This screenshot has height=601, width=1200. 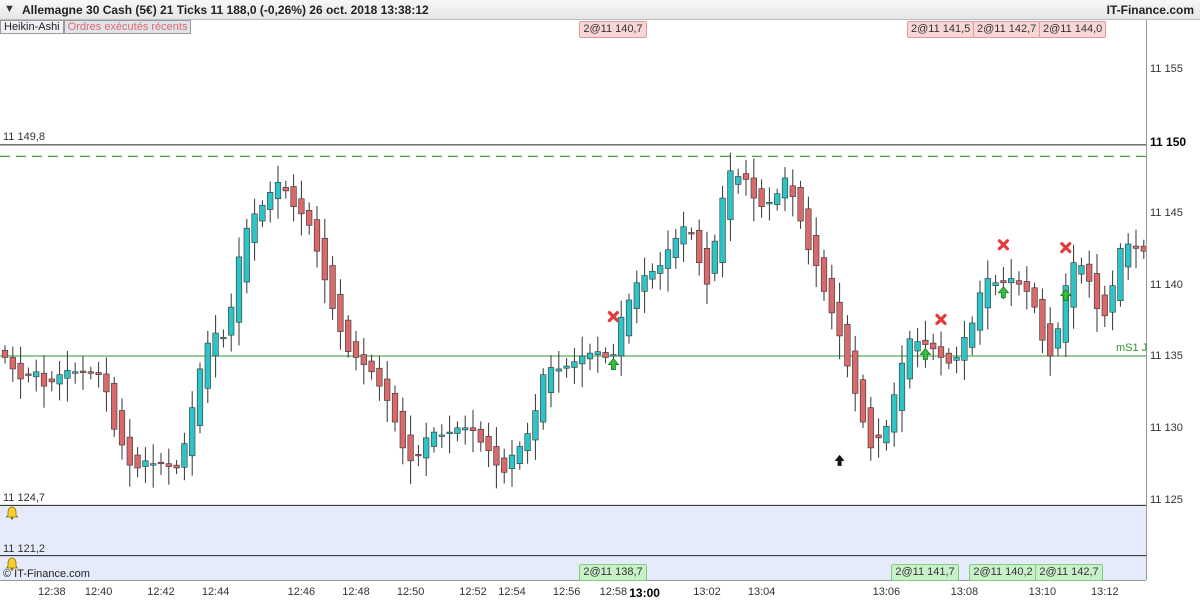 What do you see at coordinates (566, 592) in the screenshot?
I see `x-tick-label: 12:56` at bounding box center [566, 592].